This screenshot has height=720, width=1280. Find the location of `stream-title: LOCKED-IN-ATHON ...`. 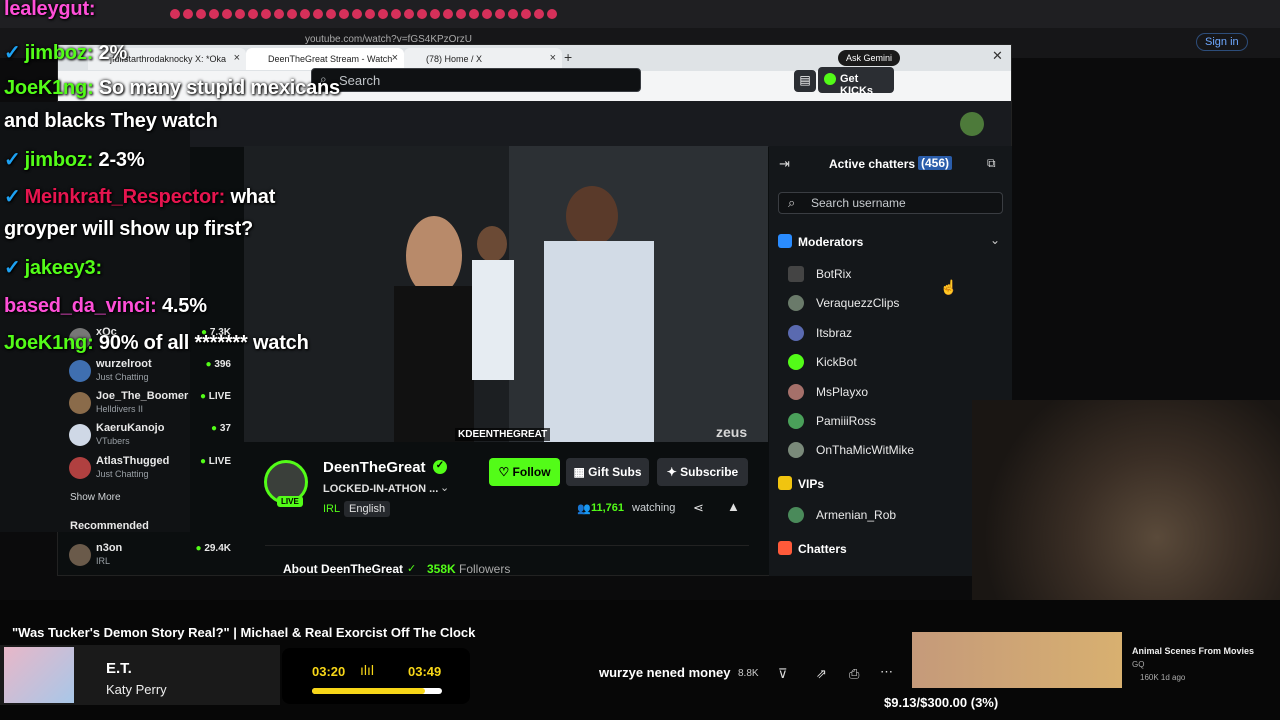

stream-title: LOCKED-IN-ATHON ... is located at coordinates (381, 489).